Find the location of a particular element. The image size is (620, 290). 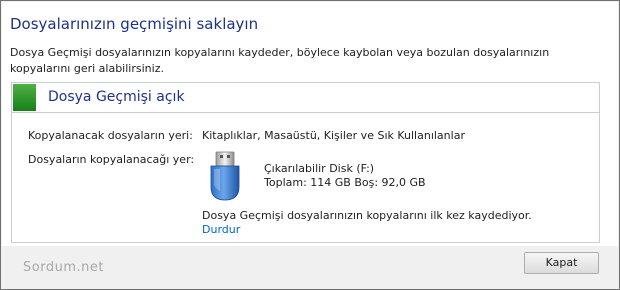

dialog-heading: Dosyalarınızın geçmişini saklayın is located at coordinates (134, 24).